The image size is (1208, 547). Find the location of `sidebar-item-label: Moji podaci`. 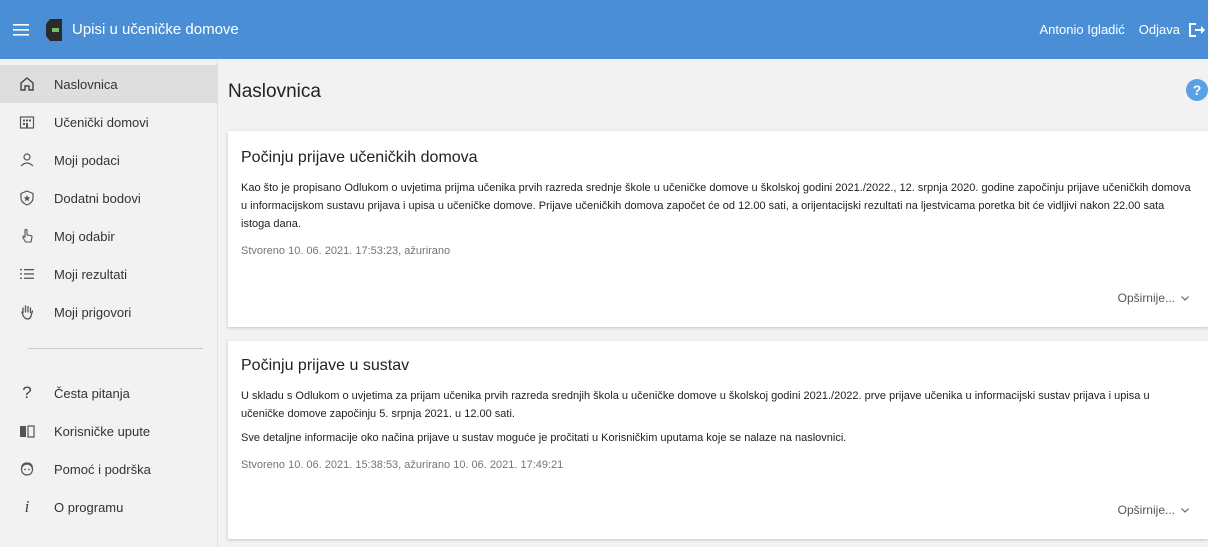

sidebar-item-label: Moji podaci is located at coordinates (87, 160).